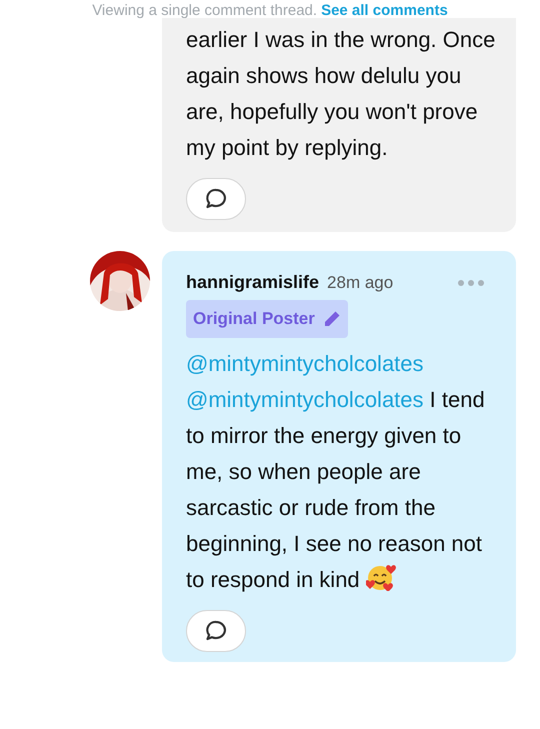 The width and height of the screenshot is (540, 729). I want to click on smiling-face-with-hearts-icon, so click(381, 576).